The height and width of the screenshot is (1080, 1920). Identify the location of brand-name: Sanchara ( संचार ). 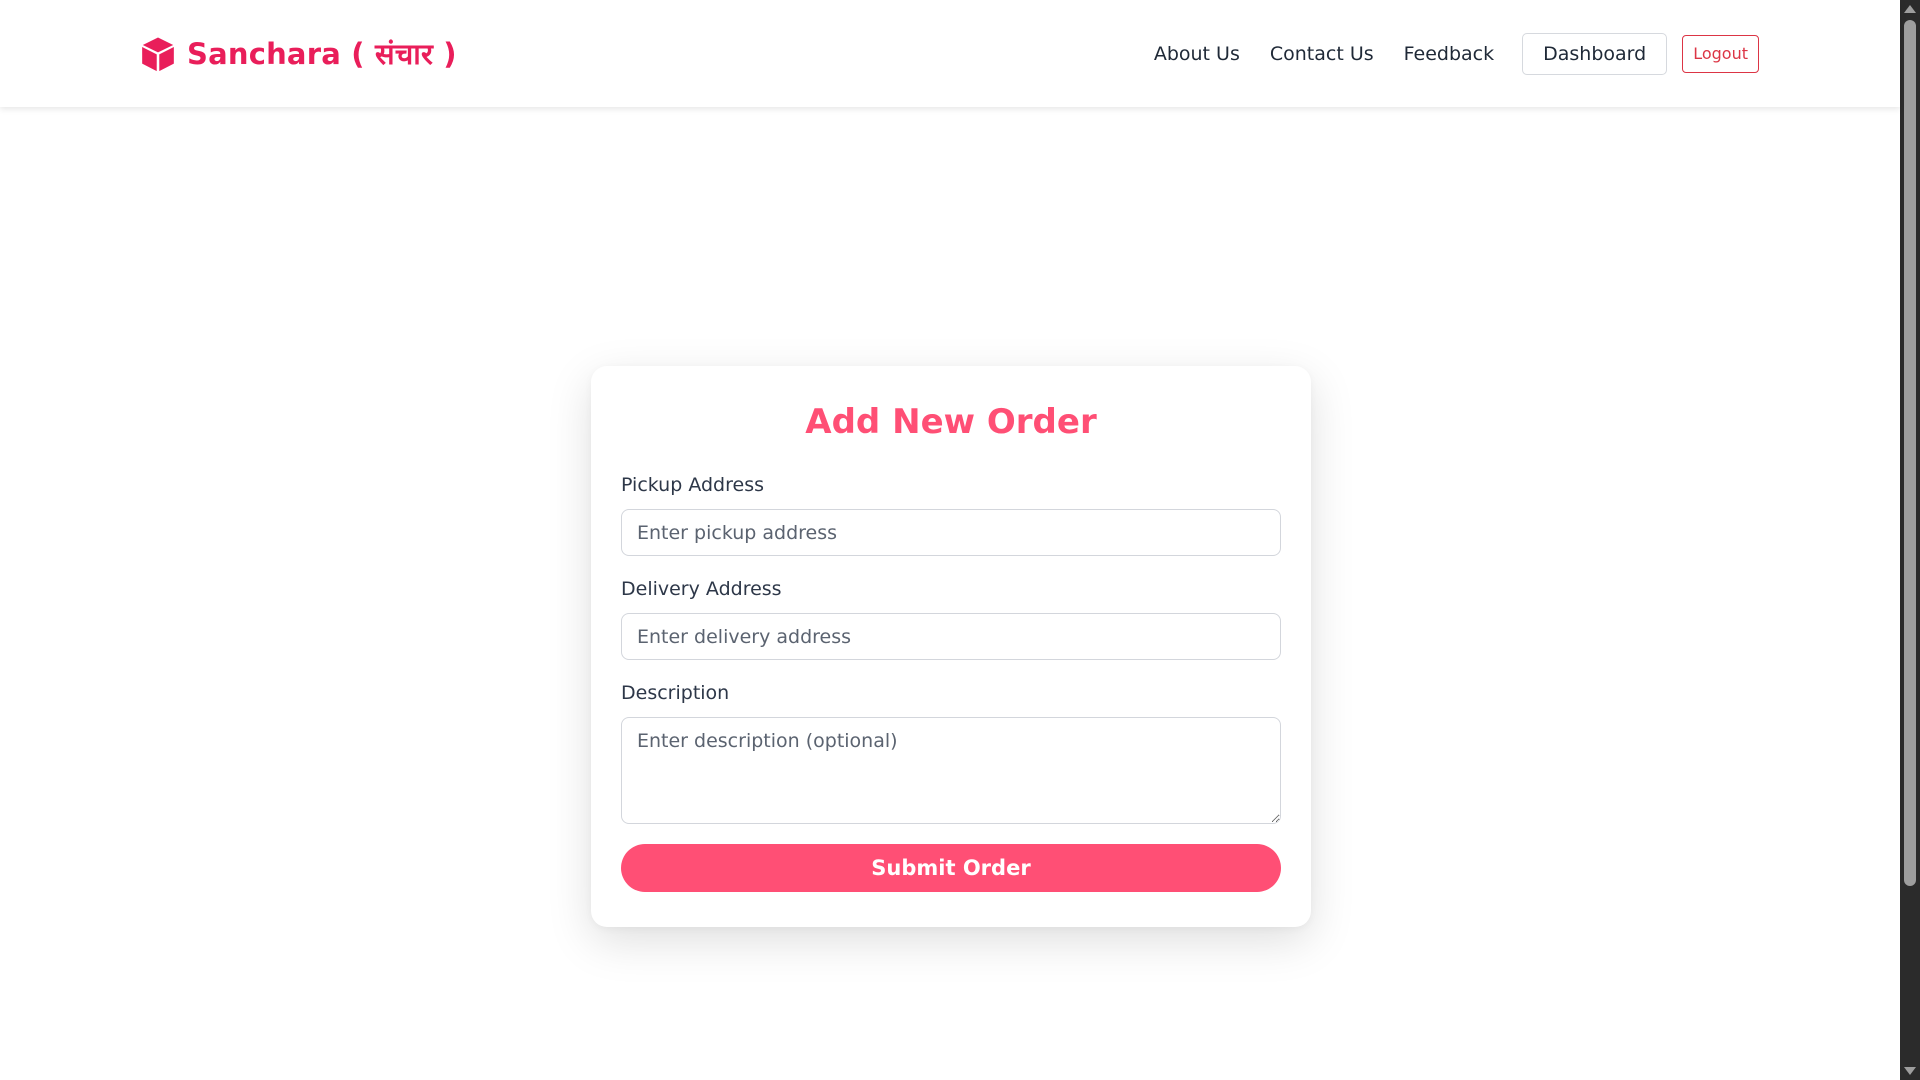
(322, 54).